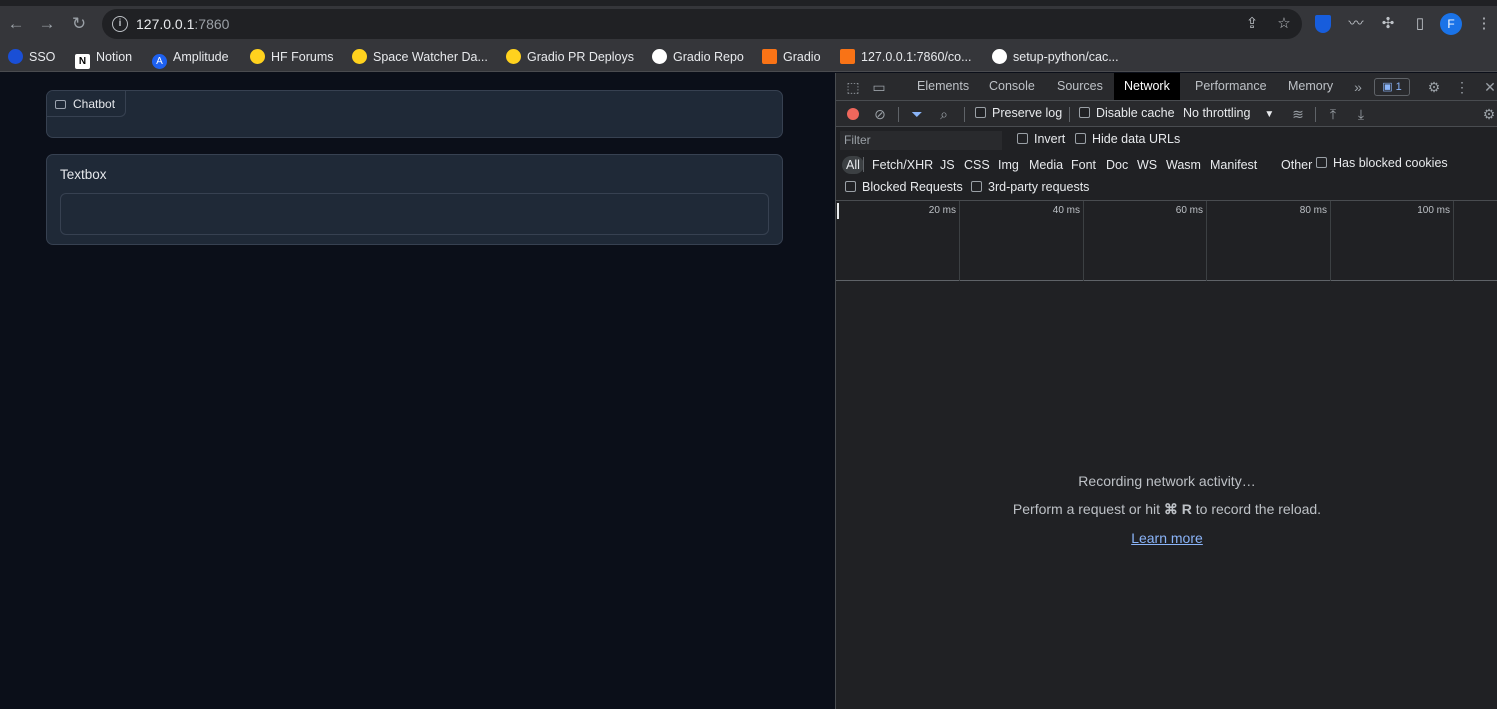 Image resolution: width=1497 pixels, height=709 pixels. What do you see at coordinates (902, 165) in the screenshot?
I see `type-filter-fetch-xhr: Fetch/XHR` at bounding box center [902, 165].